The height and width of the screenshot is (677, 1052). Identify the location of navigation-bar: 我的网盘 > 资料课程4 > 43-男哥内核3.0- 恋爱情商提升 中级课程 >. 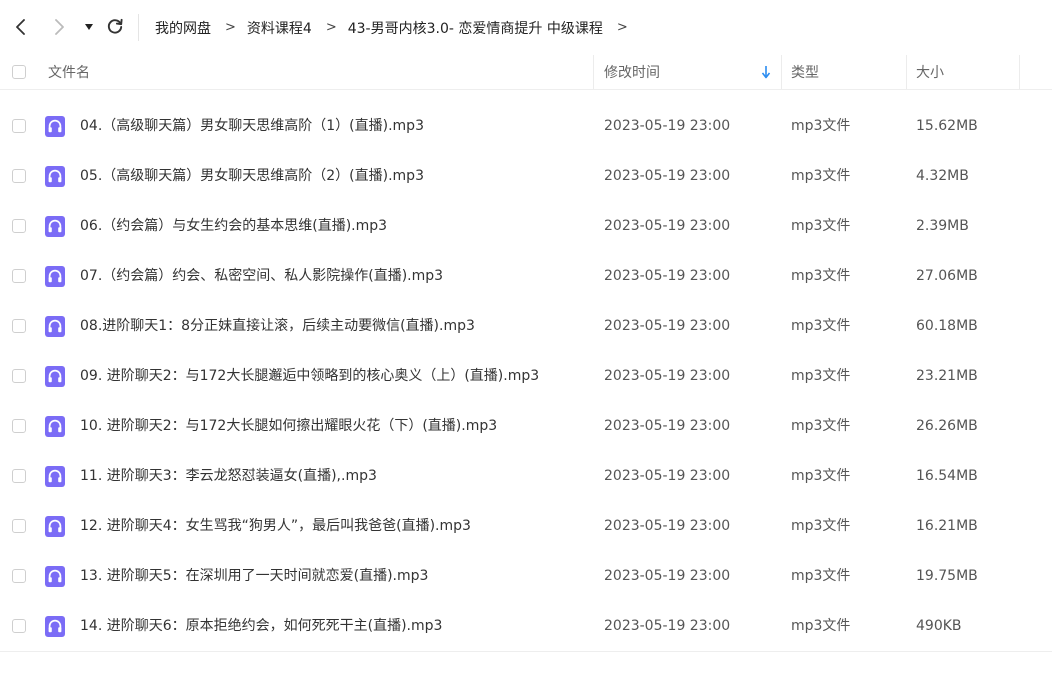
(526, 27).